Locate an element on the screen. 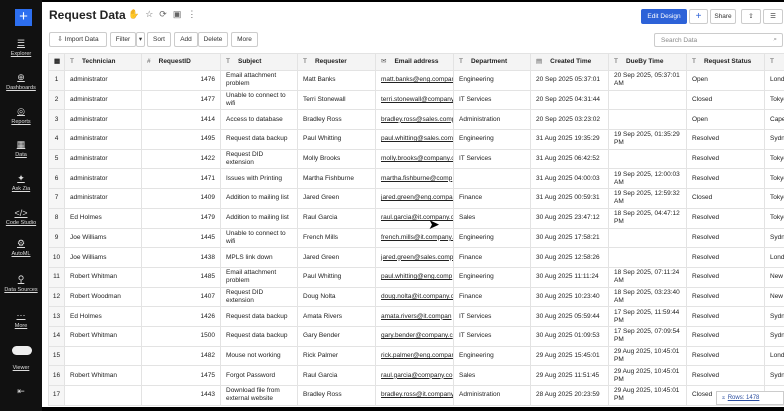  email-link: paul.whitting@sales.com is located at coordinates (414, 139).